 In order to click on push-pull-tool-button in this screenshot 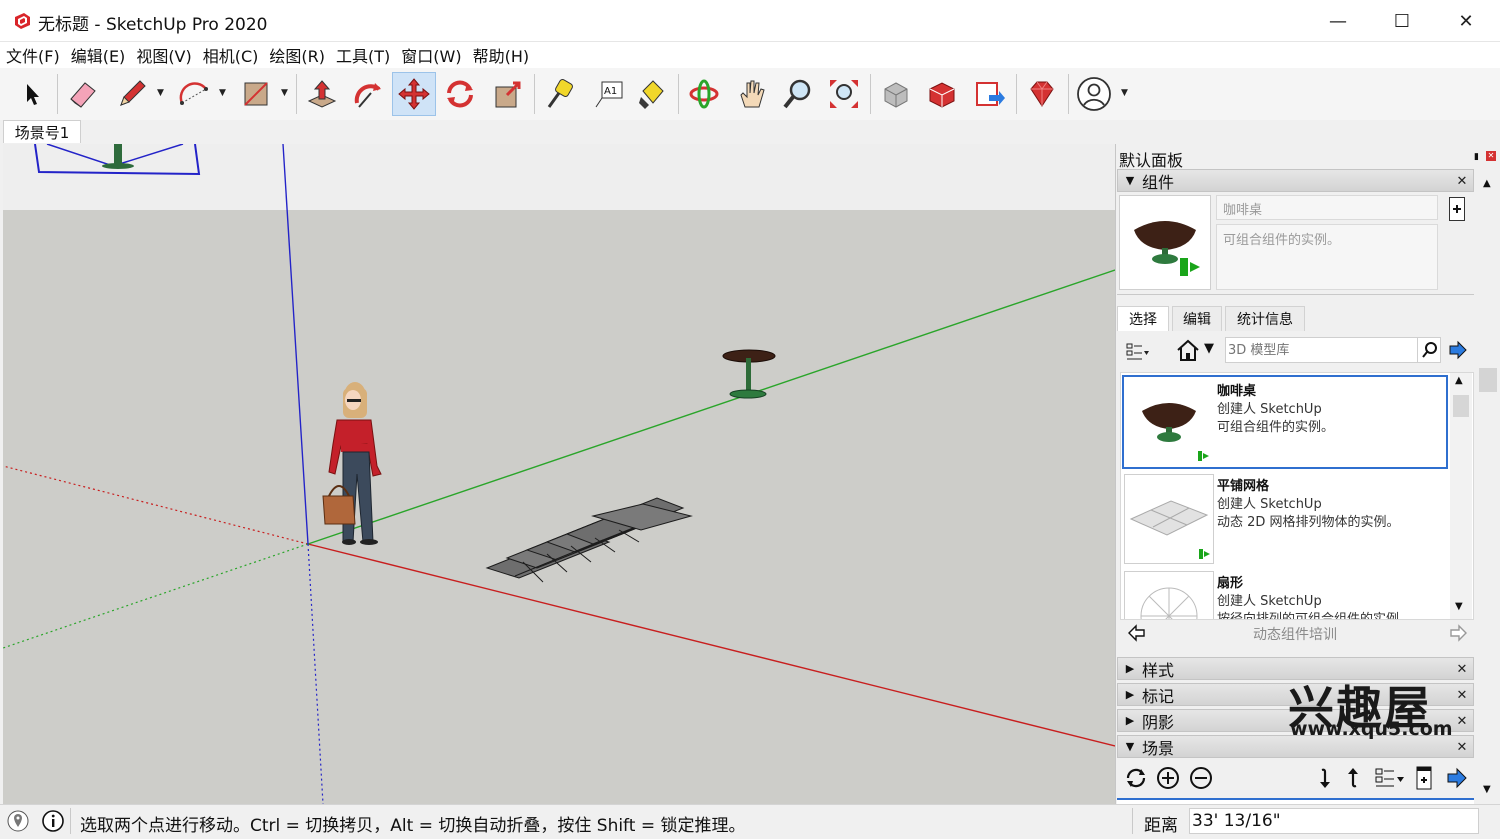, I will do `click(322, 94)`.